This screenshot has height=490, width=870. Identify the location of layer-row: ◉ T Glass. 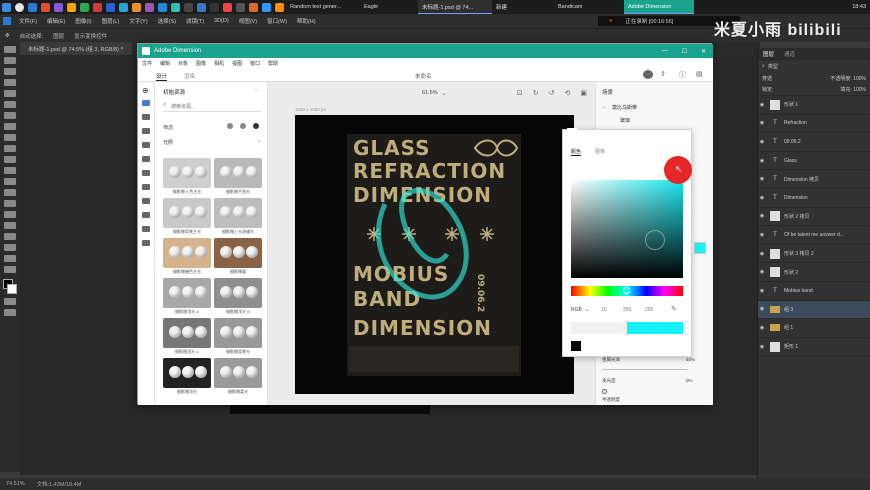
(814, 161).